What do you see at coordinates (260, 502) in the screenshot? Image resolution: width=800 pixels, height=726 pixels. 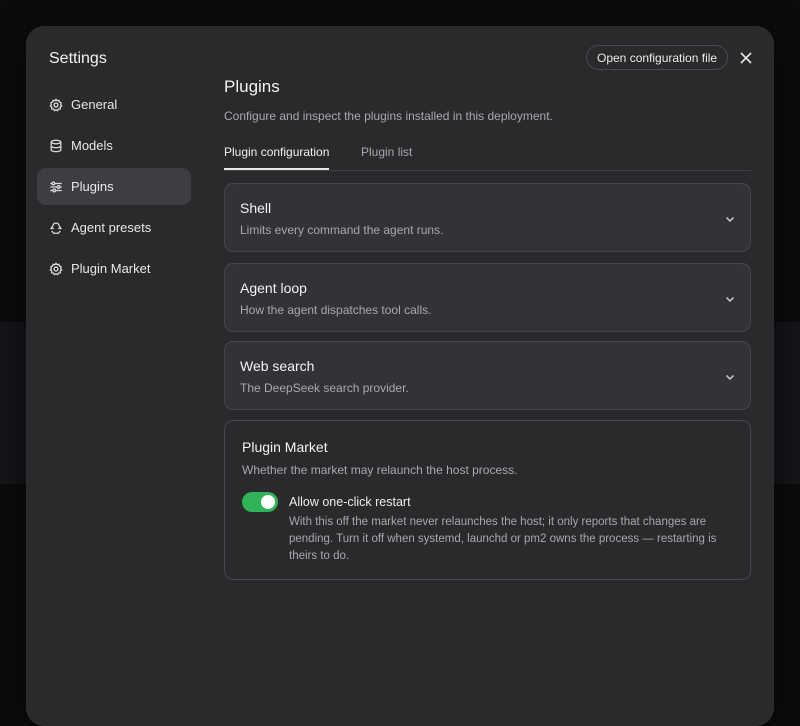 I see `one-click-restart-toggle` at bounding box center [260, 502].